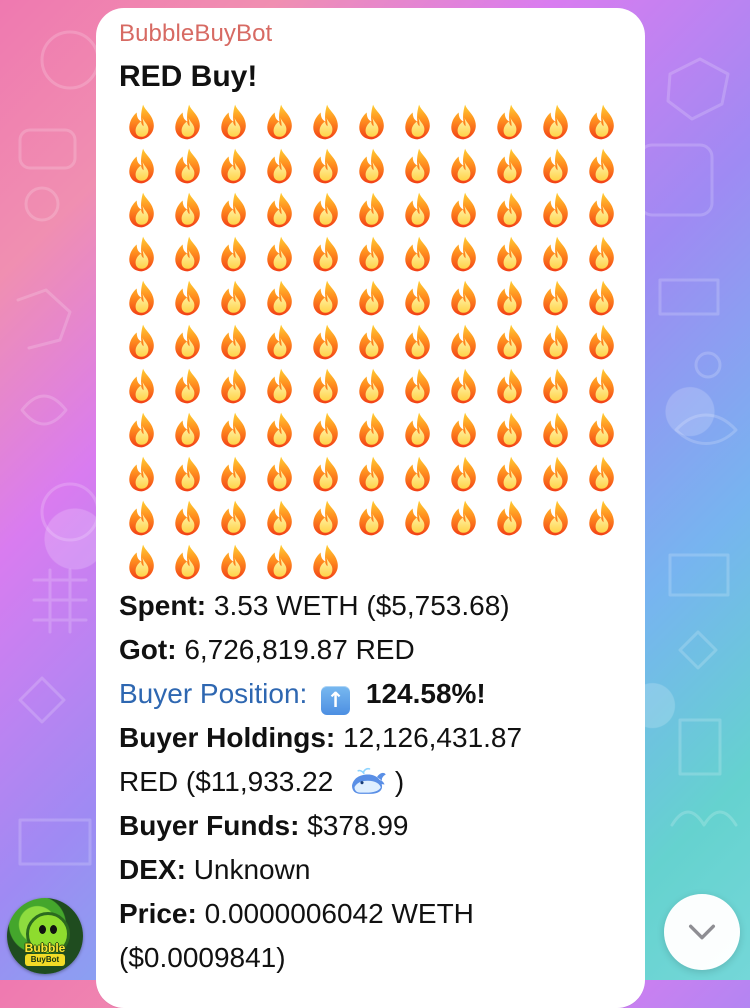  Describe the element at coordinates (45, 936) in the screenshot. I see `avatar: Bubble BuyBot` at that location.